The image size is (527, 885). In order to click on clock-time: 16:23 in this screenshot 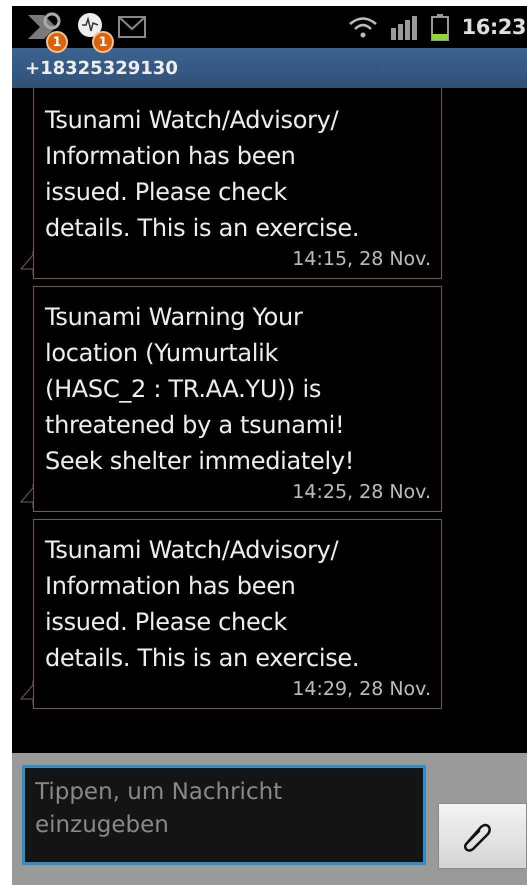, I will do `click(494, 27)`.